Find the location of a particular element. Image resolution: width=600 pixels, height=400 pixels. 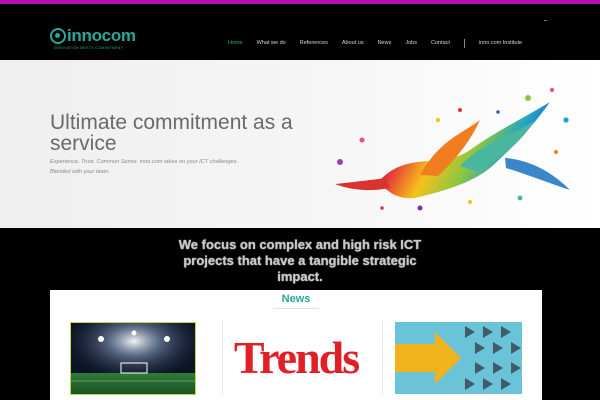

logo-mark-icon is located at coordinates (58, 36).